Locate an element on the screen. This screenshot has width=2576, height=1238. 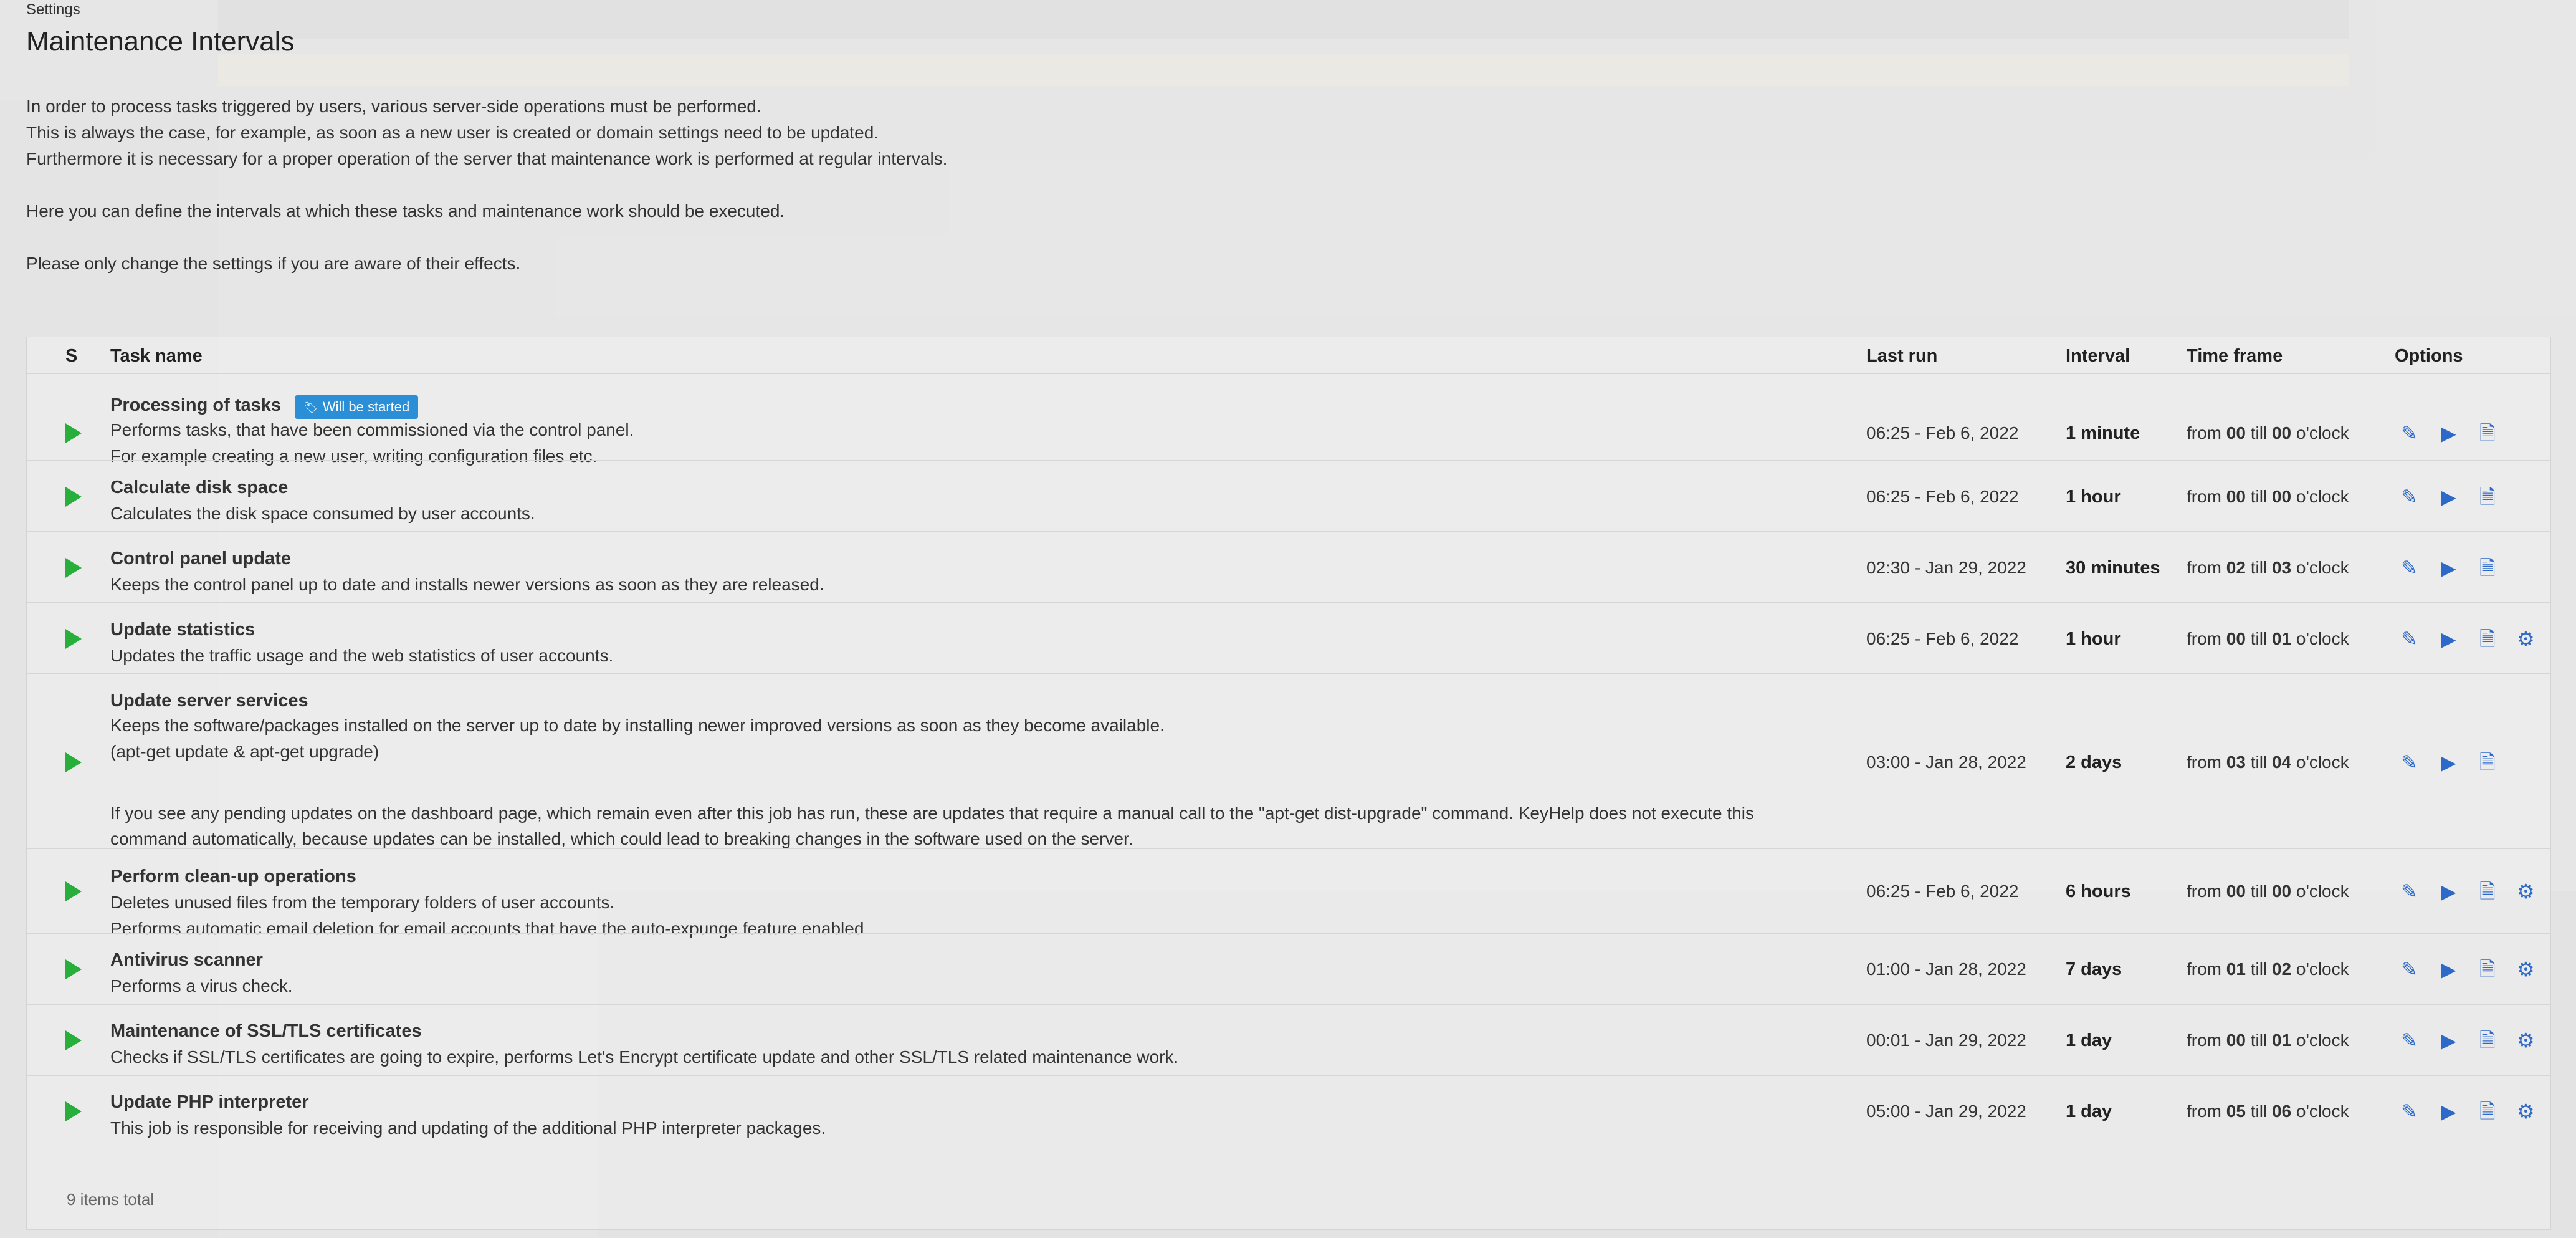
time-frame-till-value: 01 is located at coordinates (2281, 638).